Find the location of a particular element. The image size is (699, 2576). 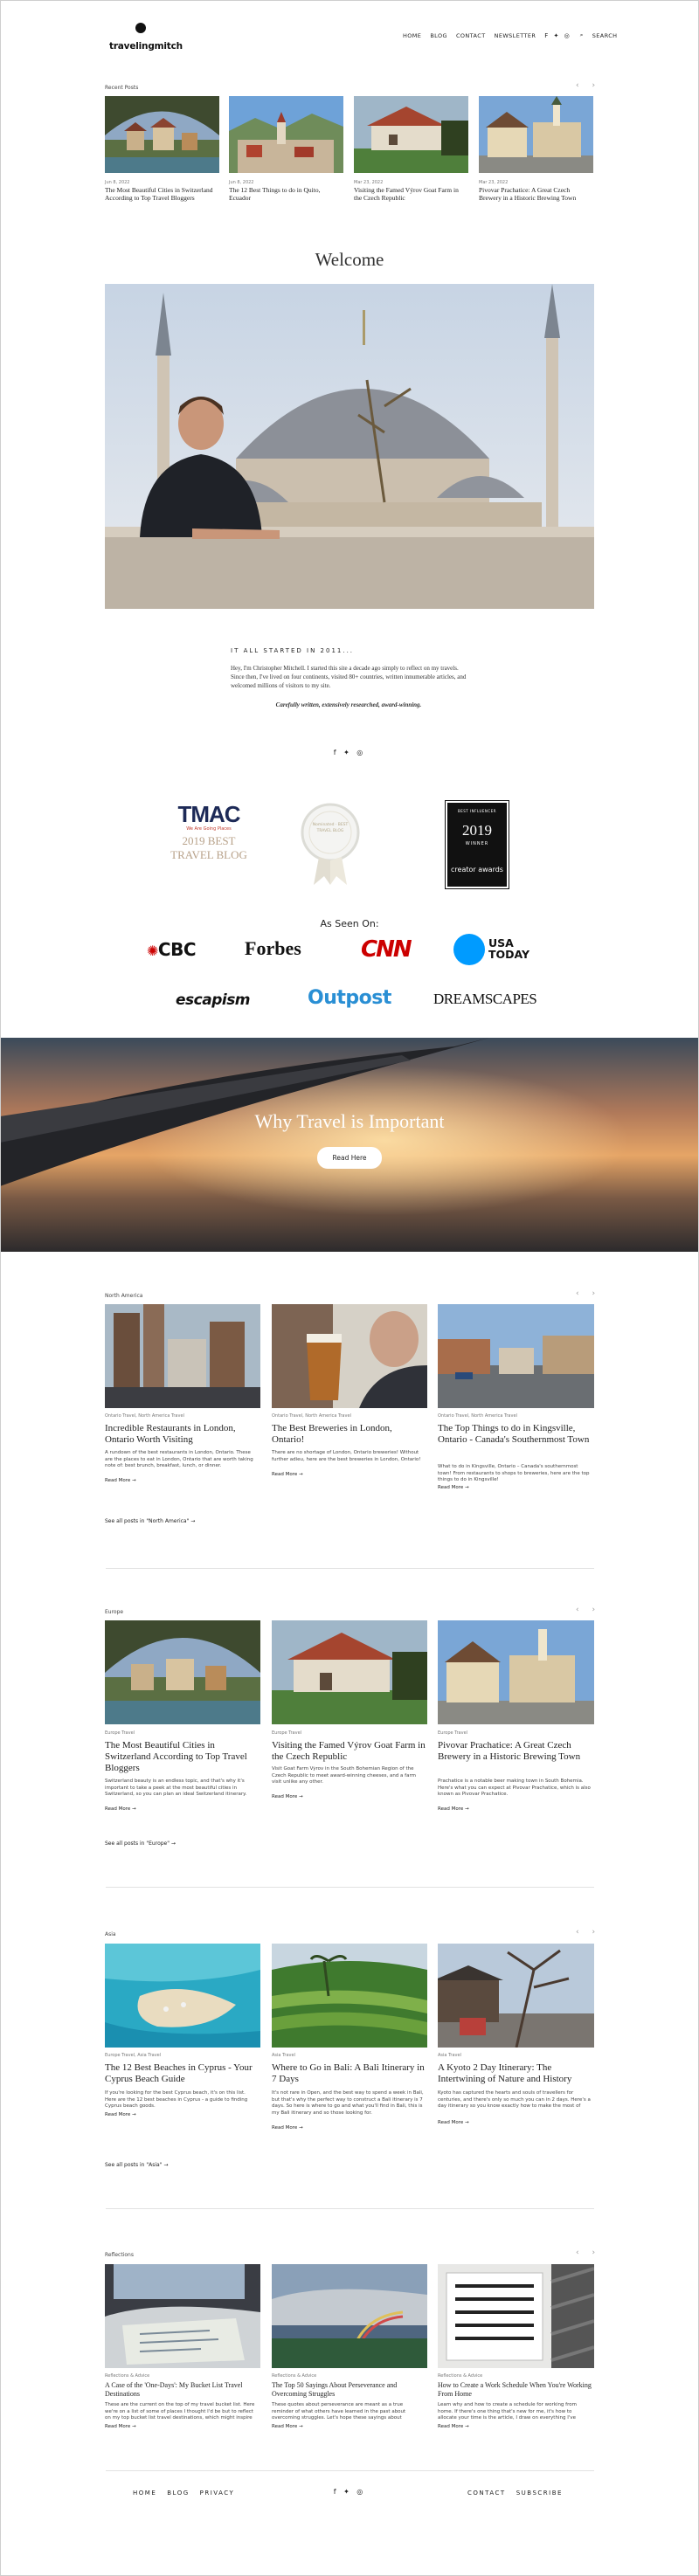

tmac-label: TRAVEL BLOG is located at coordinates (209, 854).